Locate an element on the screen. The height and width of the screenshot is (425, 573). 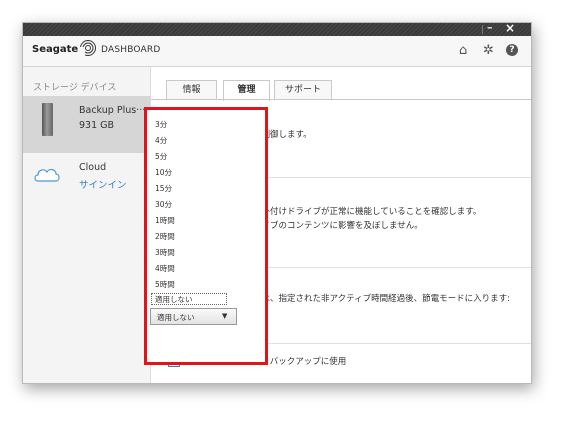
minimize-button: – is located at coordinates (490, 28).